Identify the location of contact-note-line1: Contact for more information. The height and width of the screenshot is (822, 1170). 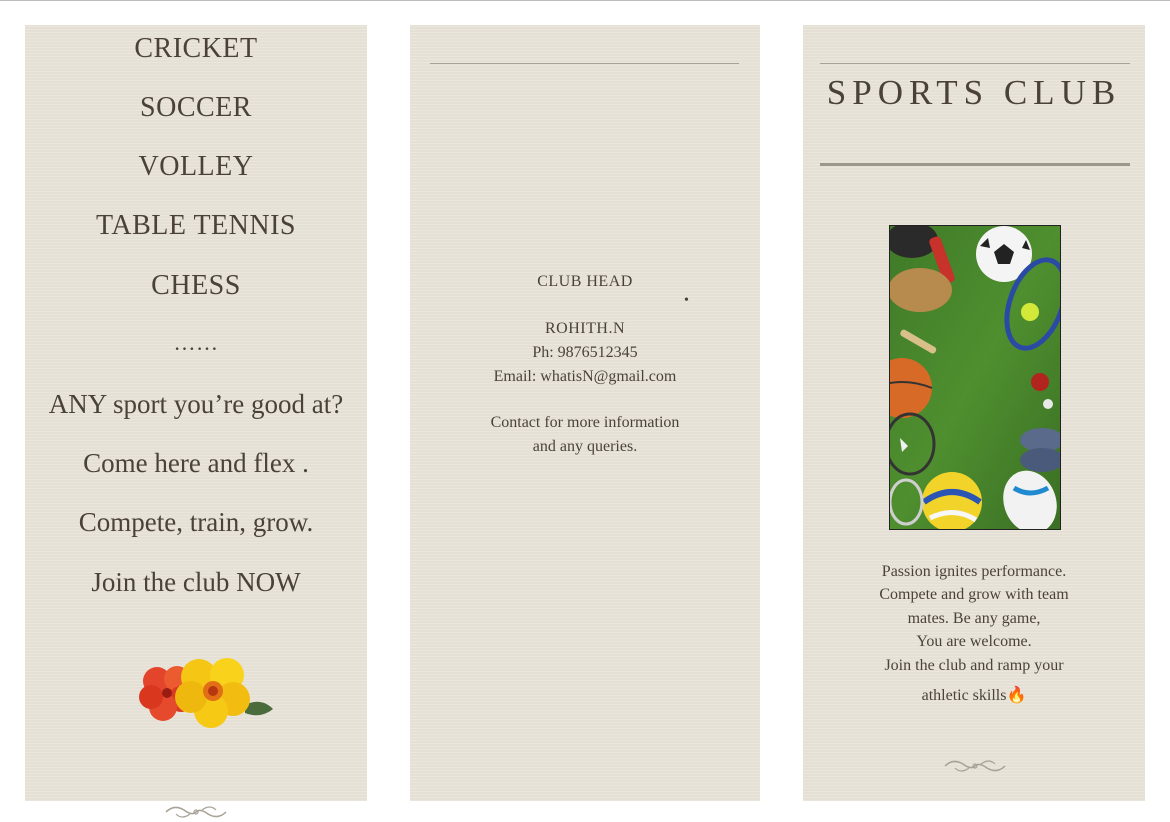
(585, 422).